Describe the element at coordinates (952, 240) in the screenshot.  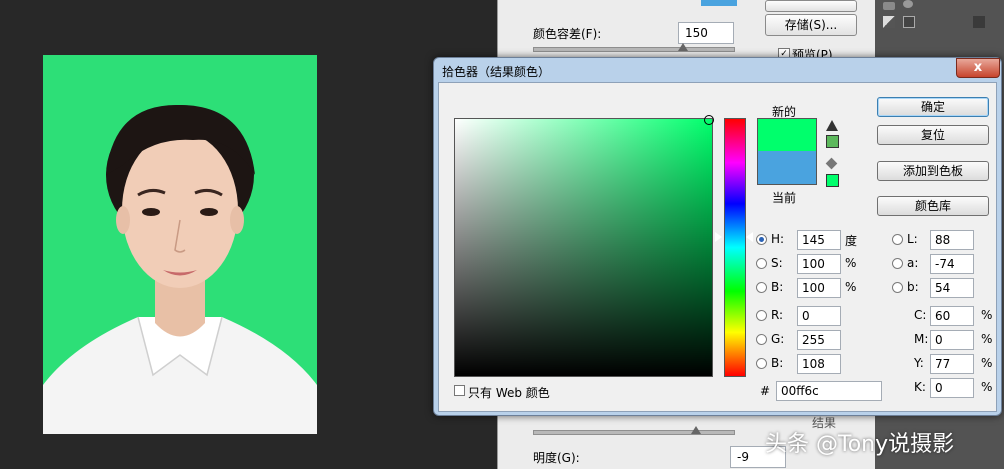
I see `lab-l-input: 88` at that location.